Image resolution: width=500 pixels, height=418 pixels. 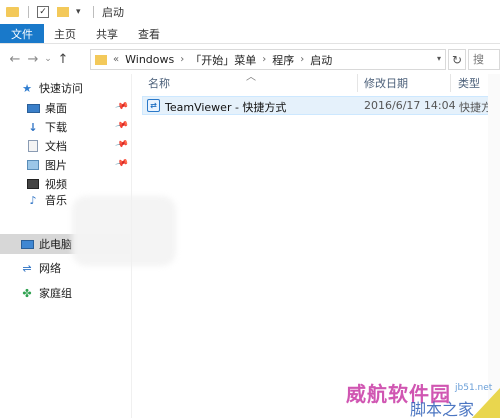 I want to click on pane-divider, so click(x=131, y=246).